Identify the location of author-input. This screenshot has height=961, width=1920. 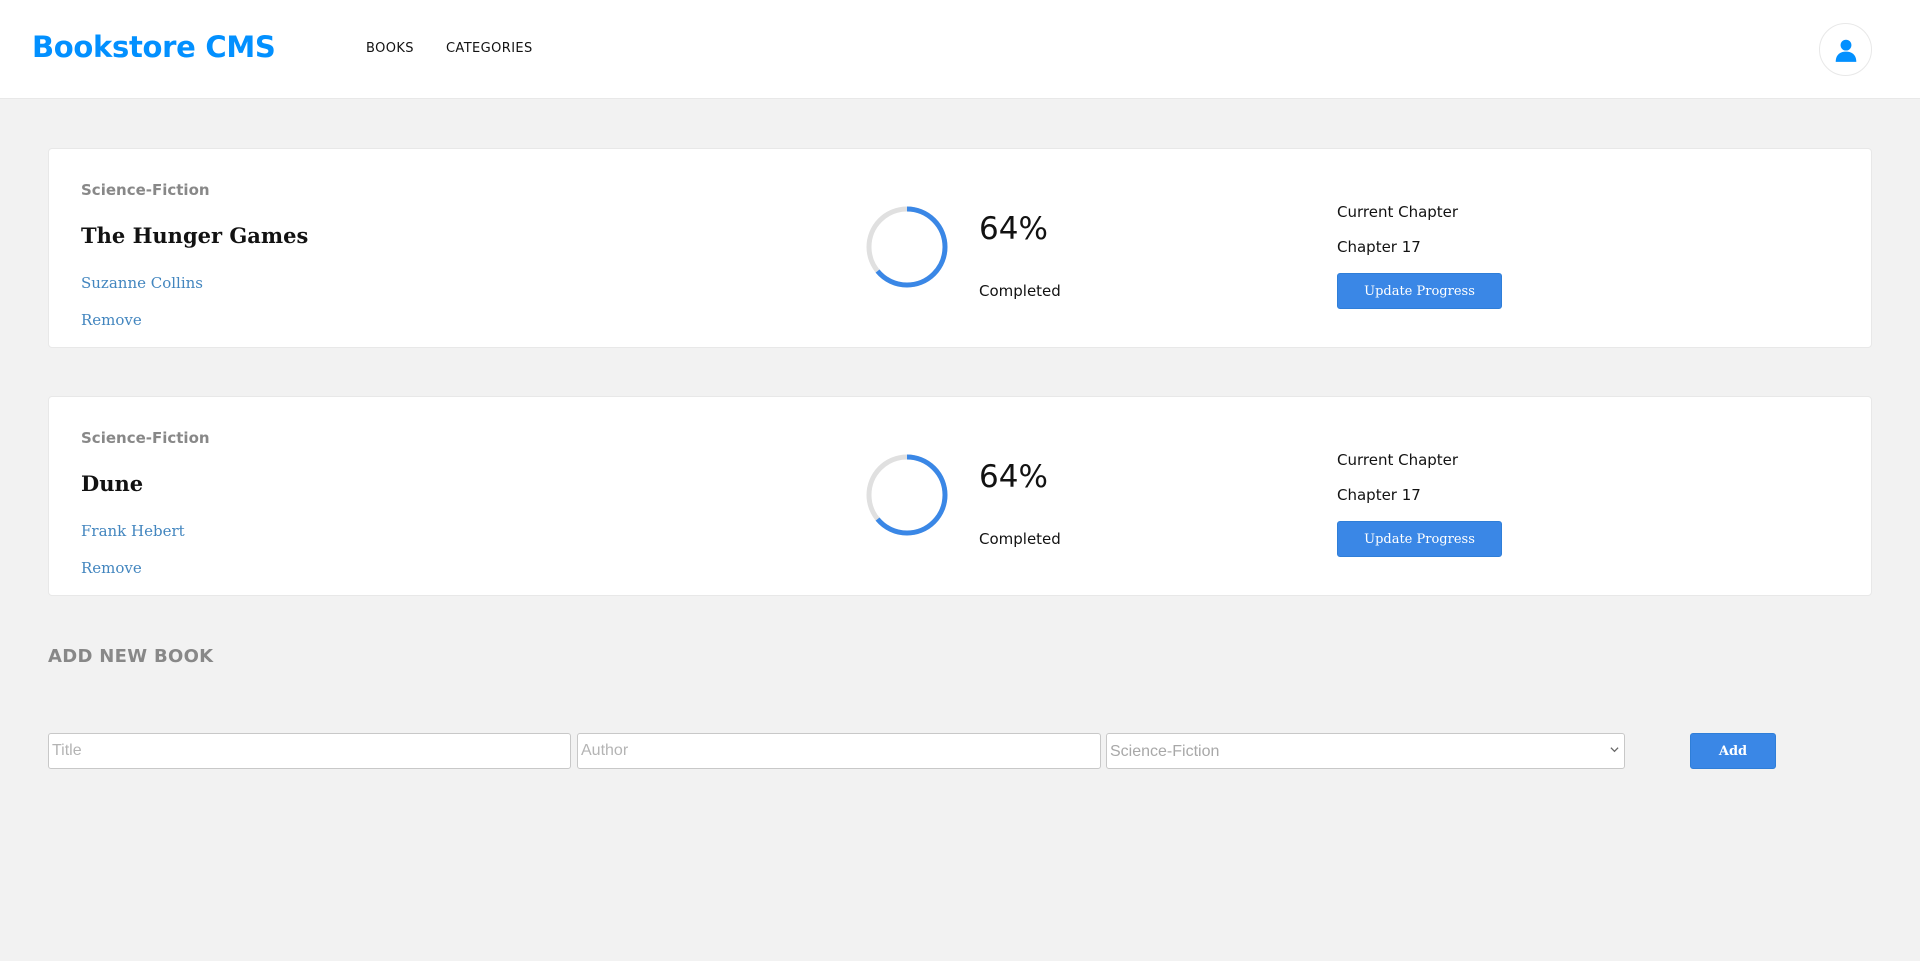
(839, 751).